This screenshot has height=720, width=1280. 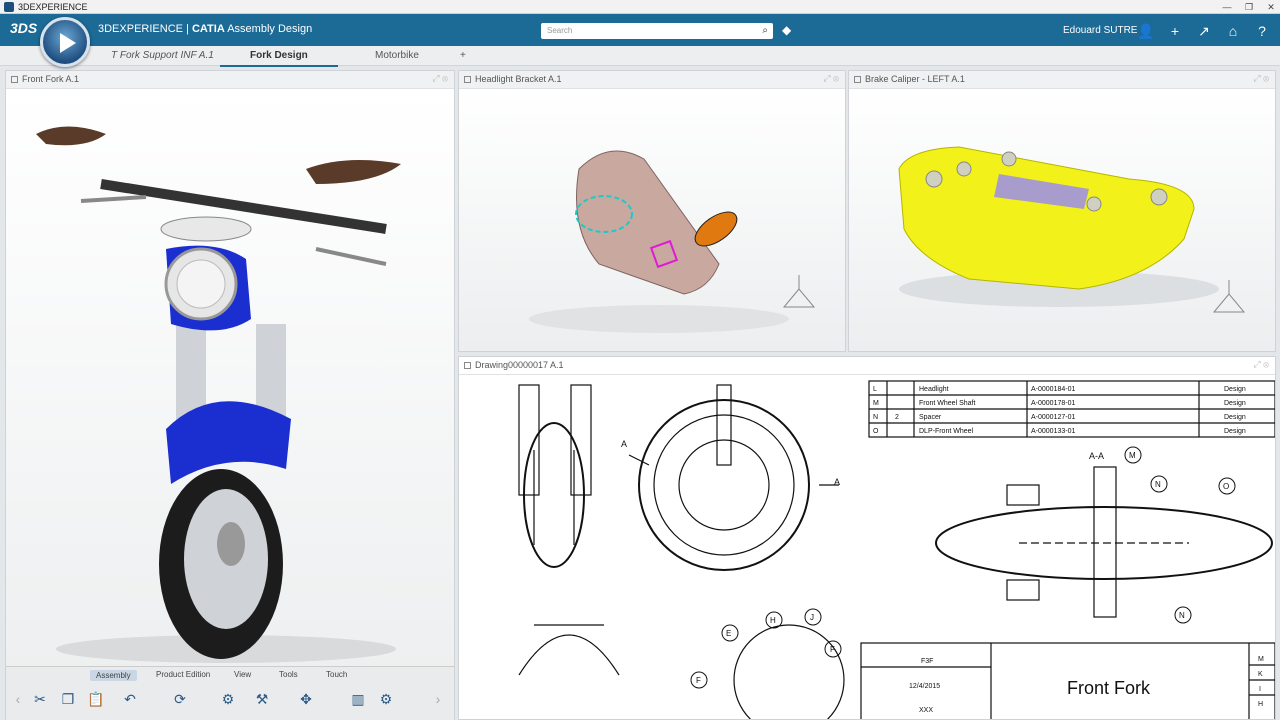 What do you see at coordinates (786, 30) in the screenshot?
I see `tag-icon: ◆` at bounding box center [786, 30].